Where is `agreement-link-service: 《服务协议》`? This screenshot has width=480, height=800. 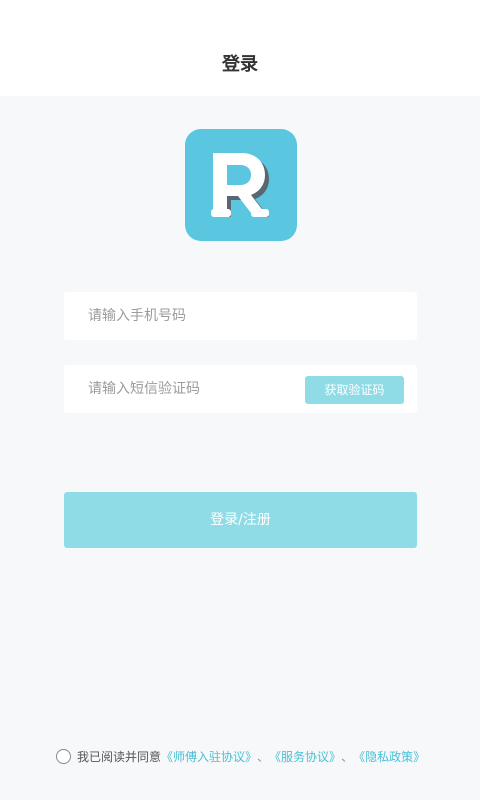 agreement-link-service: 《服务协议》 is located at coordinates (305, 756).